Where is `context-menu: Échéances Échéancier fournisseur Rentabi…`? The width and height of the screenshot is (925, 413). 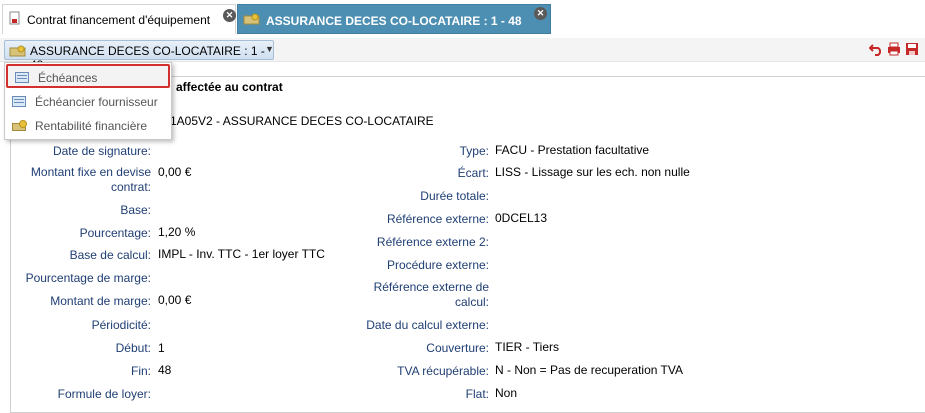 context-menu: Échéances Échéancier fournisseur Rentabi… is located at coordinates (88, 101).